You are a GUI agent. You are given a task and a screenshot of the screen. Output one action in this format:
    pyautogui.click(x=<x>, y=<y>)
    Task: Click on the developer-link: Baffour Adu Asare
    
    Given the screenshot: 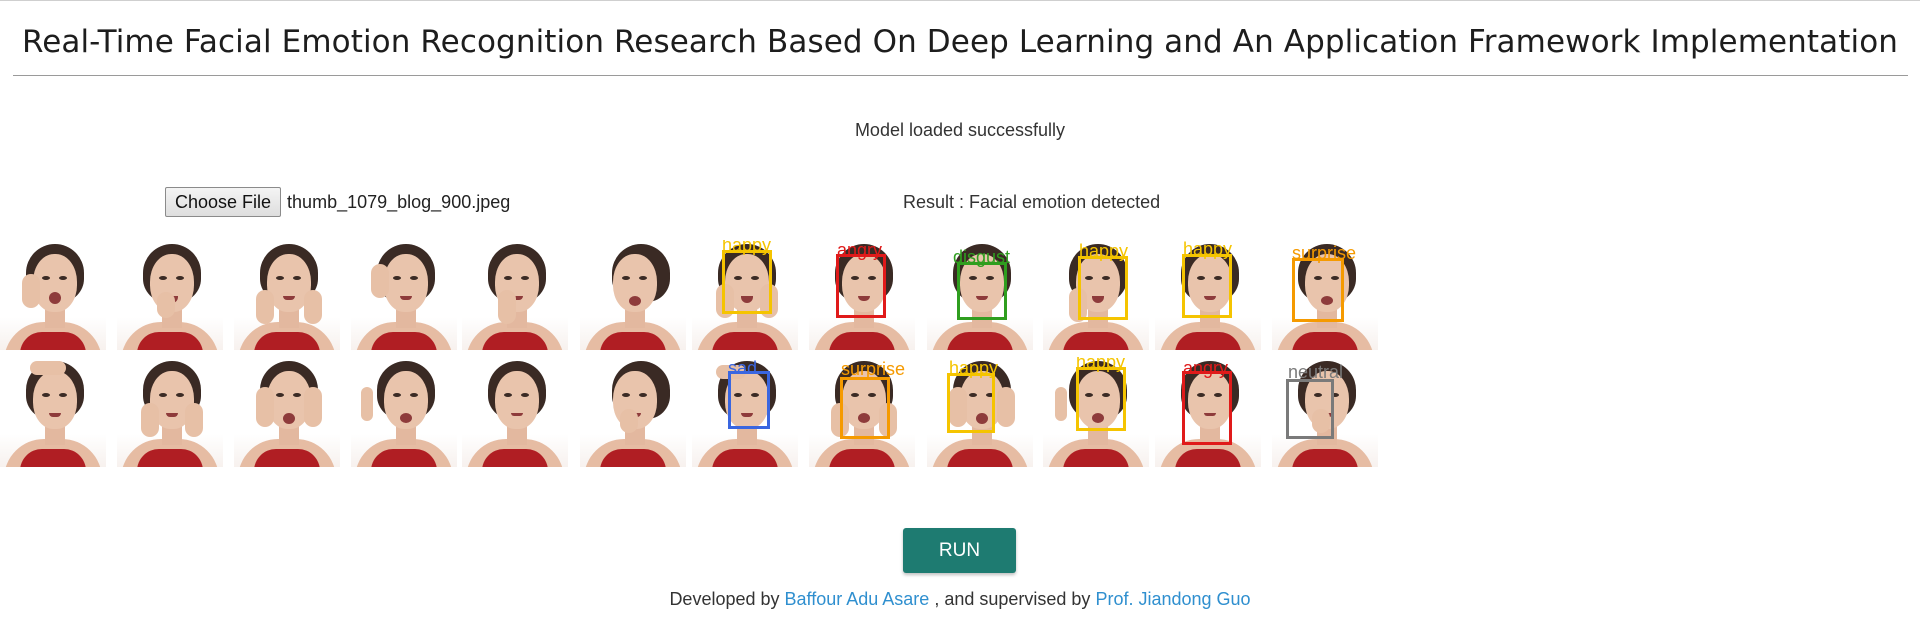 What is the action you would take?
    pyautogui.click(x=857, y=599)
    